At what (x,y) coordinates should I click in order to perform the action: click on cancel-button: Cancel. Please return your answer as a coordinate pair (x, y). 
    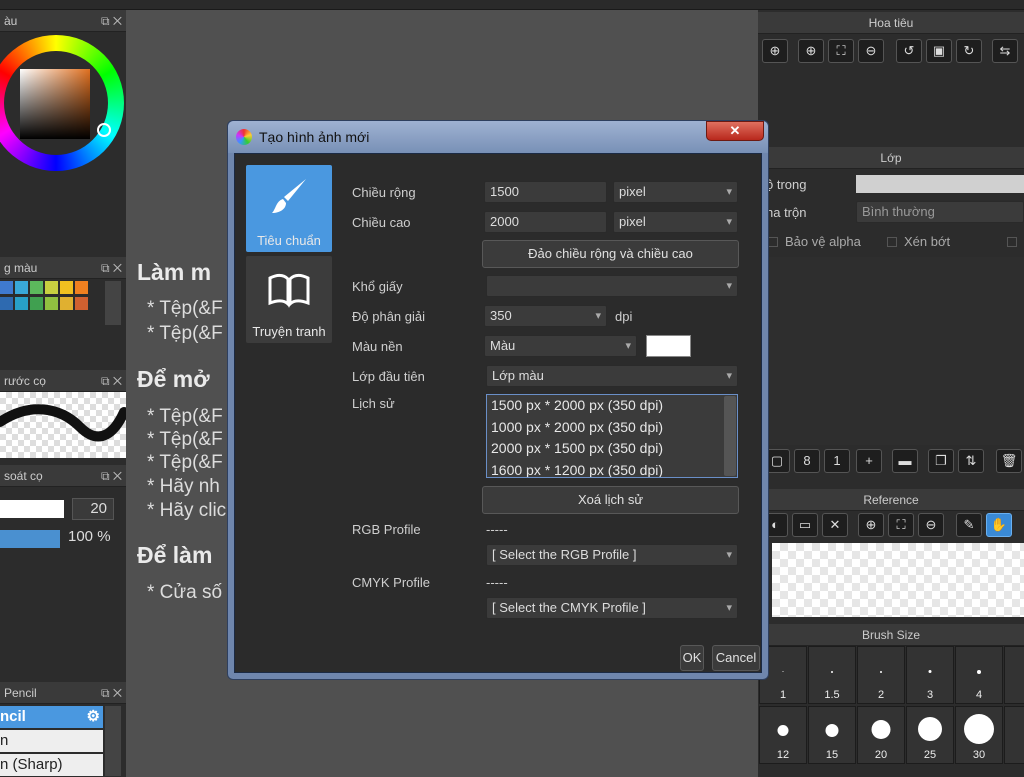
    Looking at the image, I should click on (736, 658).